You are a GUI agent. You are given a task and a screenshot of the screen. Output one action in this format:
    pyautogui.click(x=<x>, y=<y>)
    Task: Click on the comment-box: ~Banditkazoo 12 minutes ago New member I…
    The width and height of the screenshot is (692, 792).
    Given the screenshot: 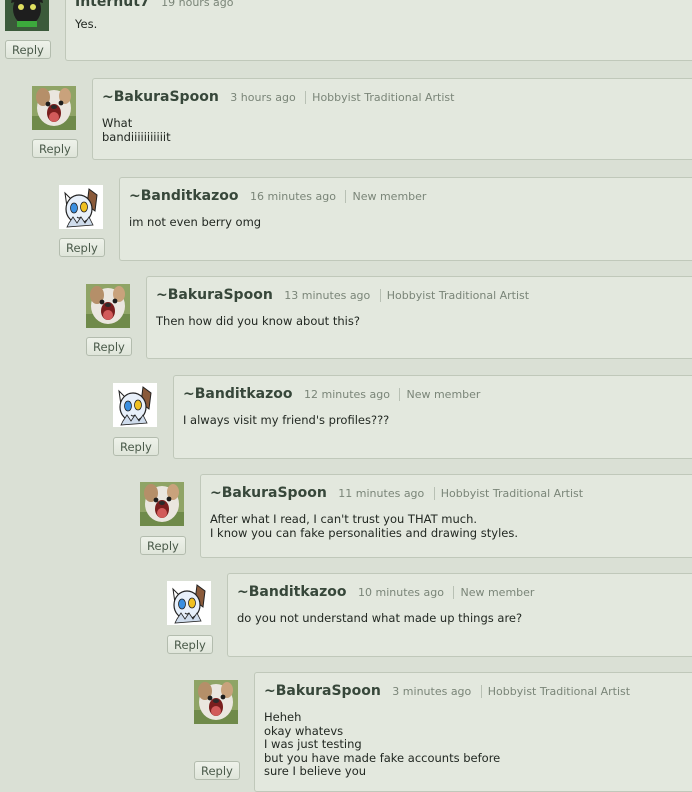 What is the action you would take?
    pyautogui.click(x=432, y=417)
    